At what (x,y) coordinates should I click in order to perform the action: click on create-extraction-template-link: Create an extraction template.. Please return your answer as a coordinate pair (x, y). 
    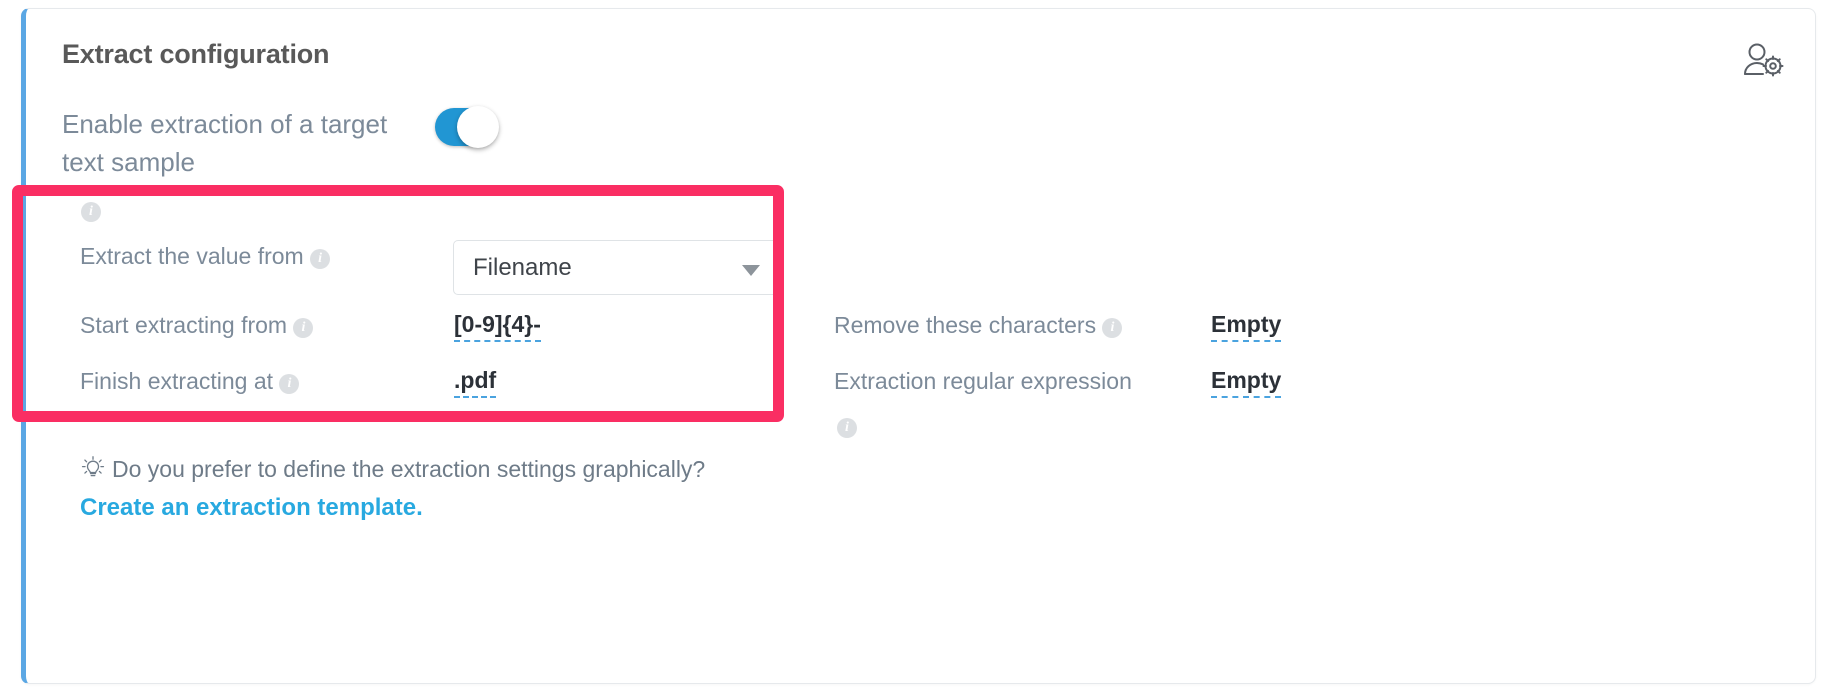
    Looking at the image, I should click on (251, 508).